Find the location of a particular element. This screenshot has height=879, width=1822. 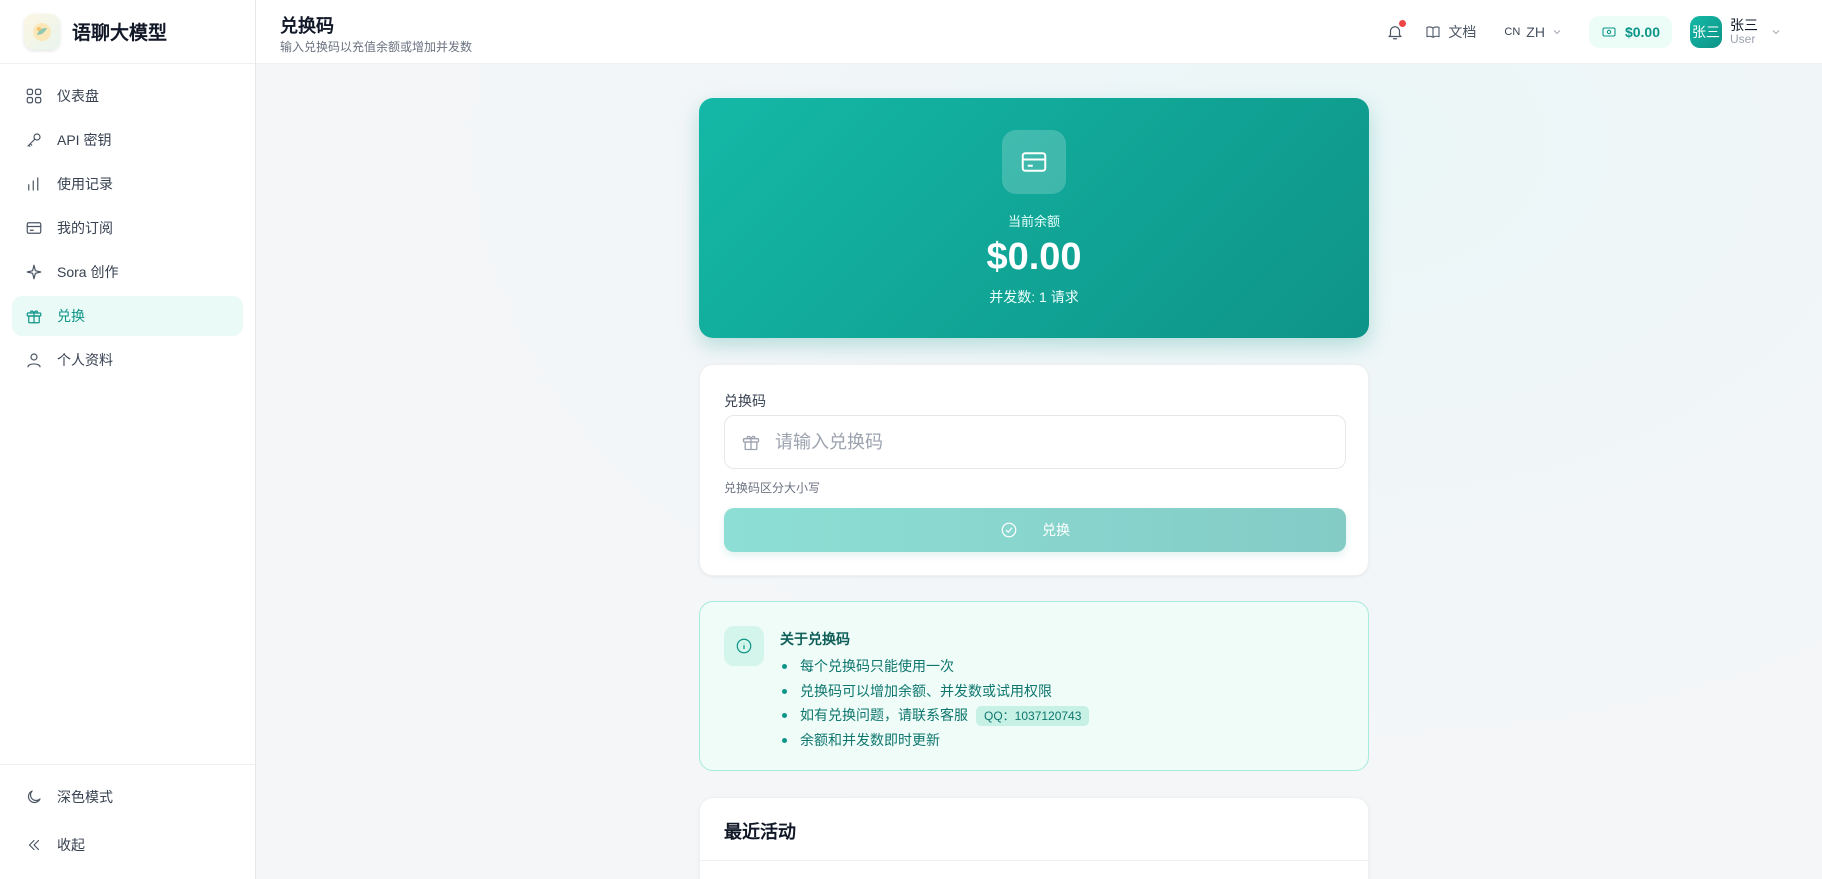

key-icon is located at coordinates (34, 140).